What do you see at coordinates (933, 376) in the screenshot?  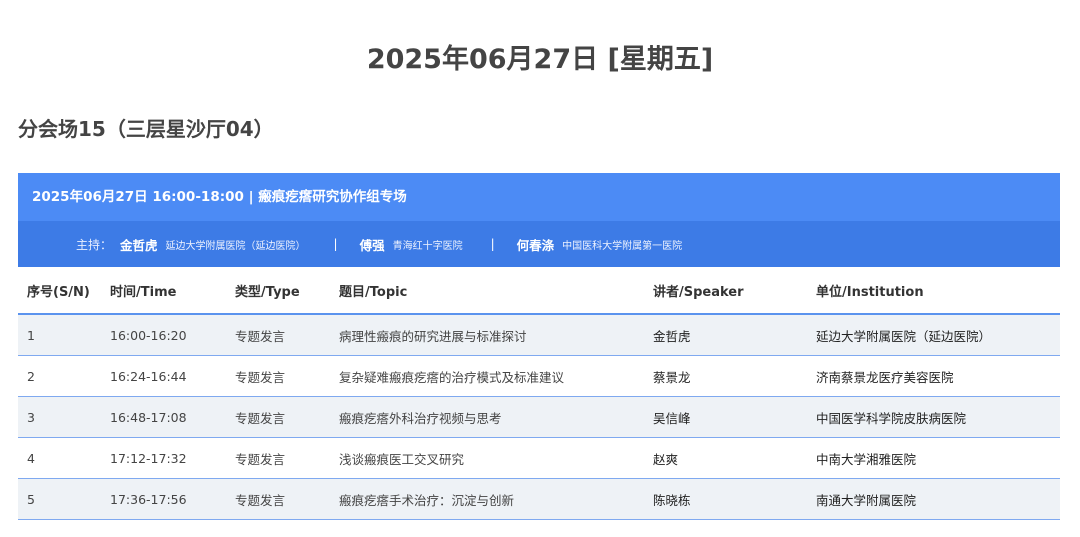 I see `cell-institution: 济南蔡景龙医疗美容医院` at bounding box center [933, 376].